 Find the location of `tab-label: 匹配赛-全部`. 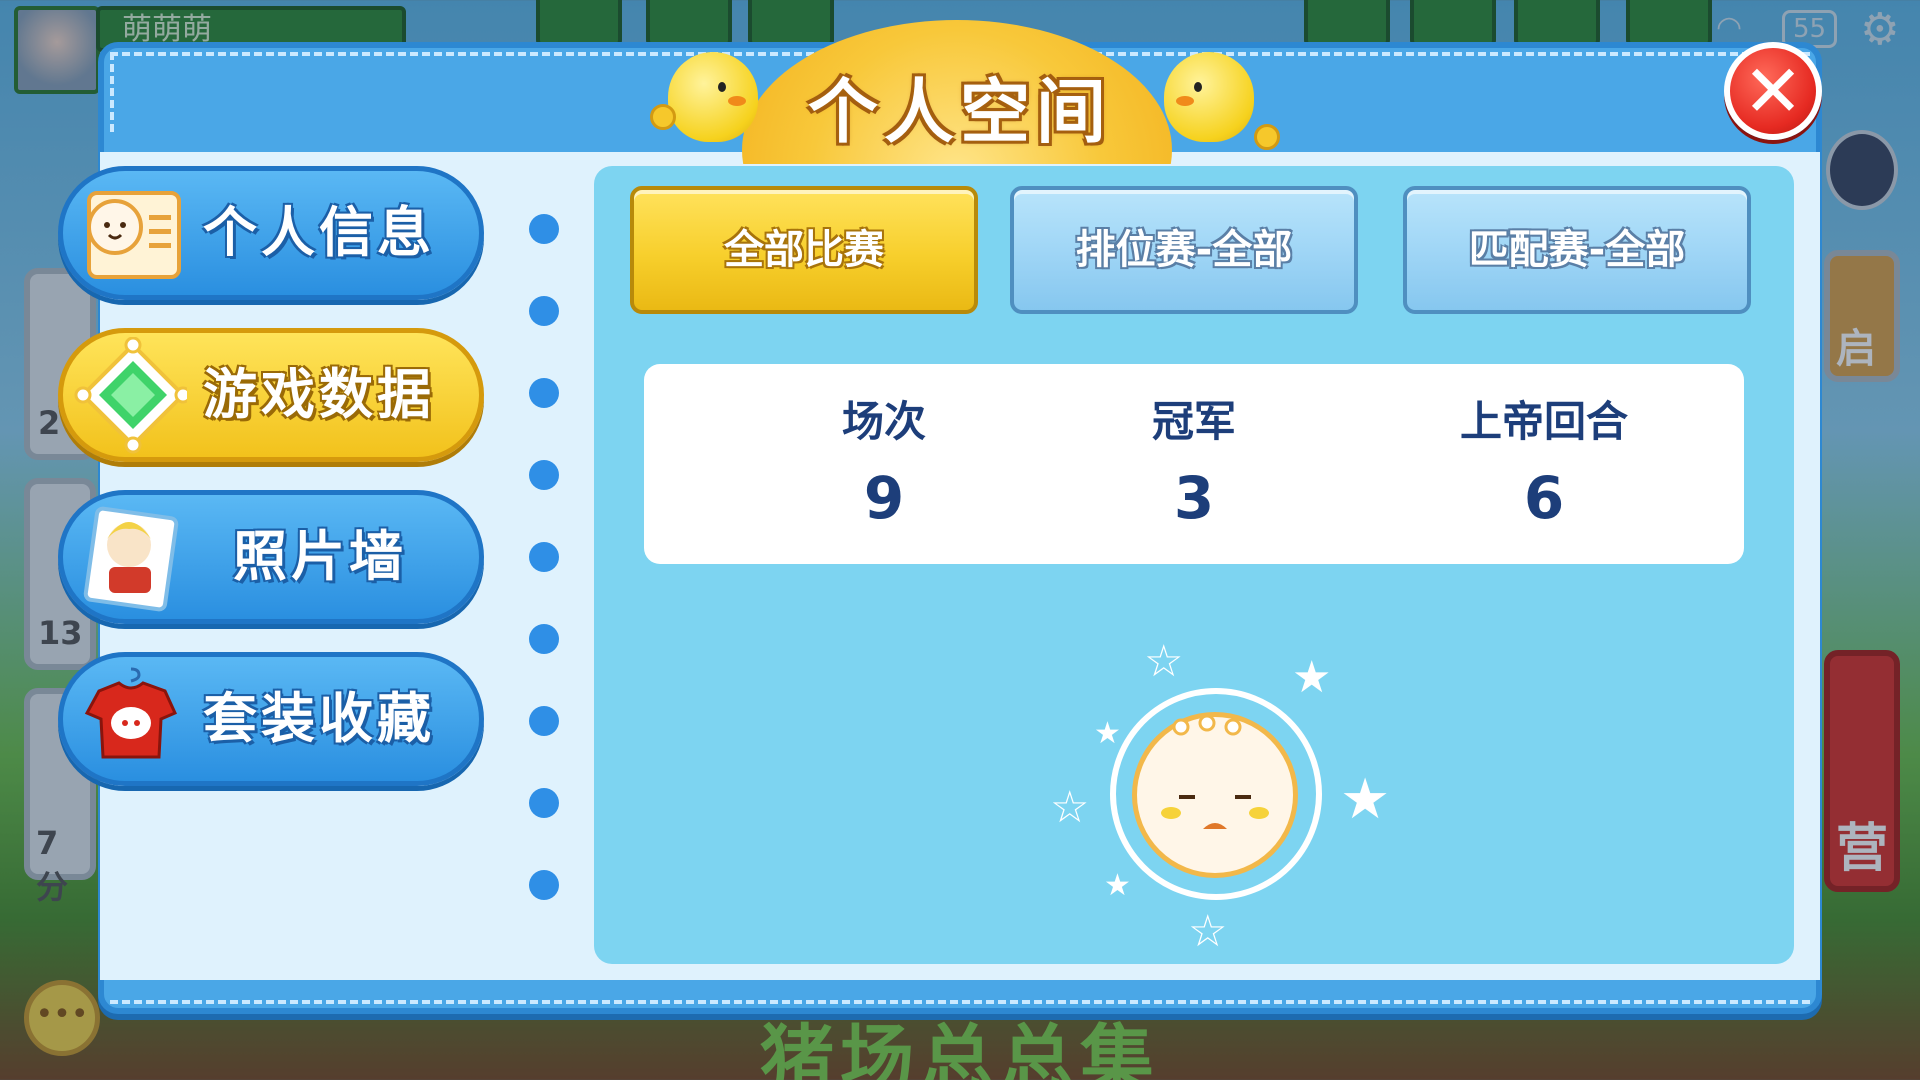

tab-label: 匹配赛-全部 is located at coordinates (1577, 250).